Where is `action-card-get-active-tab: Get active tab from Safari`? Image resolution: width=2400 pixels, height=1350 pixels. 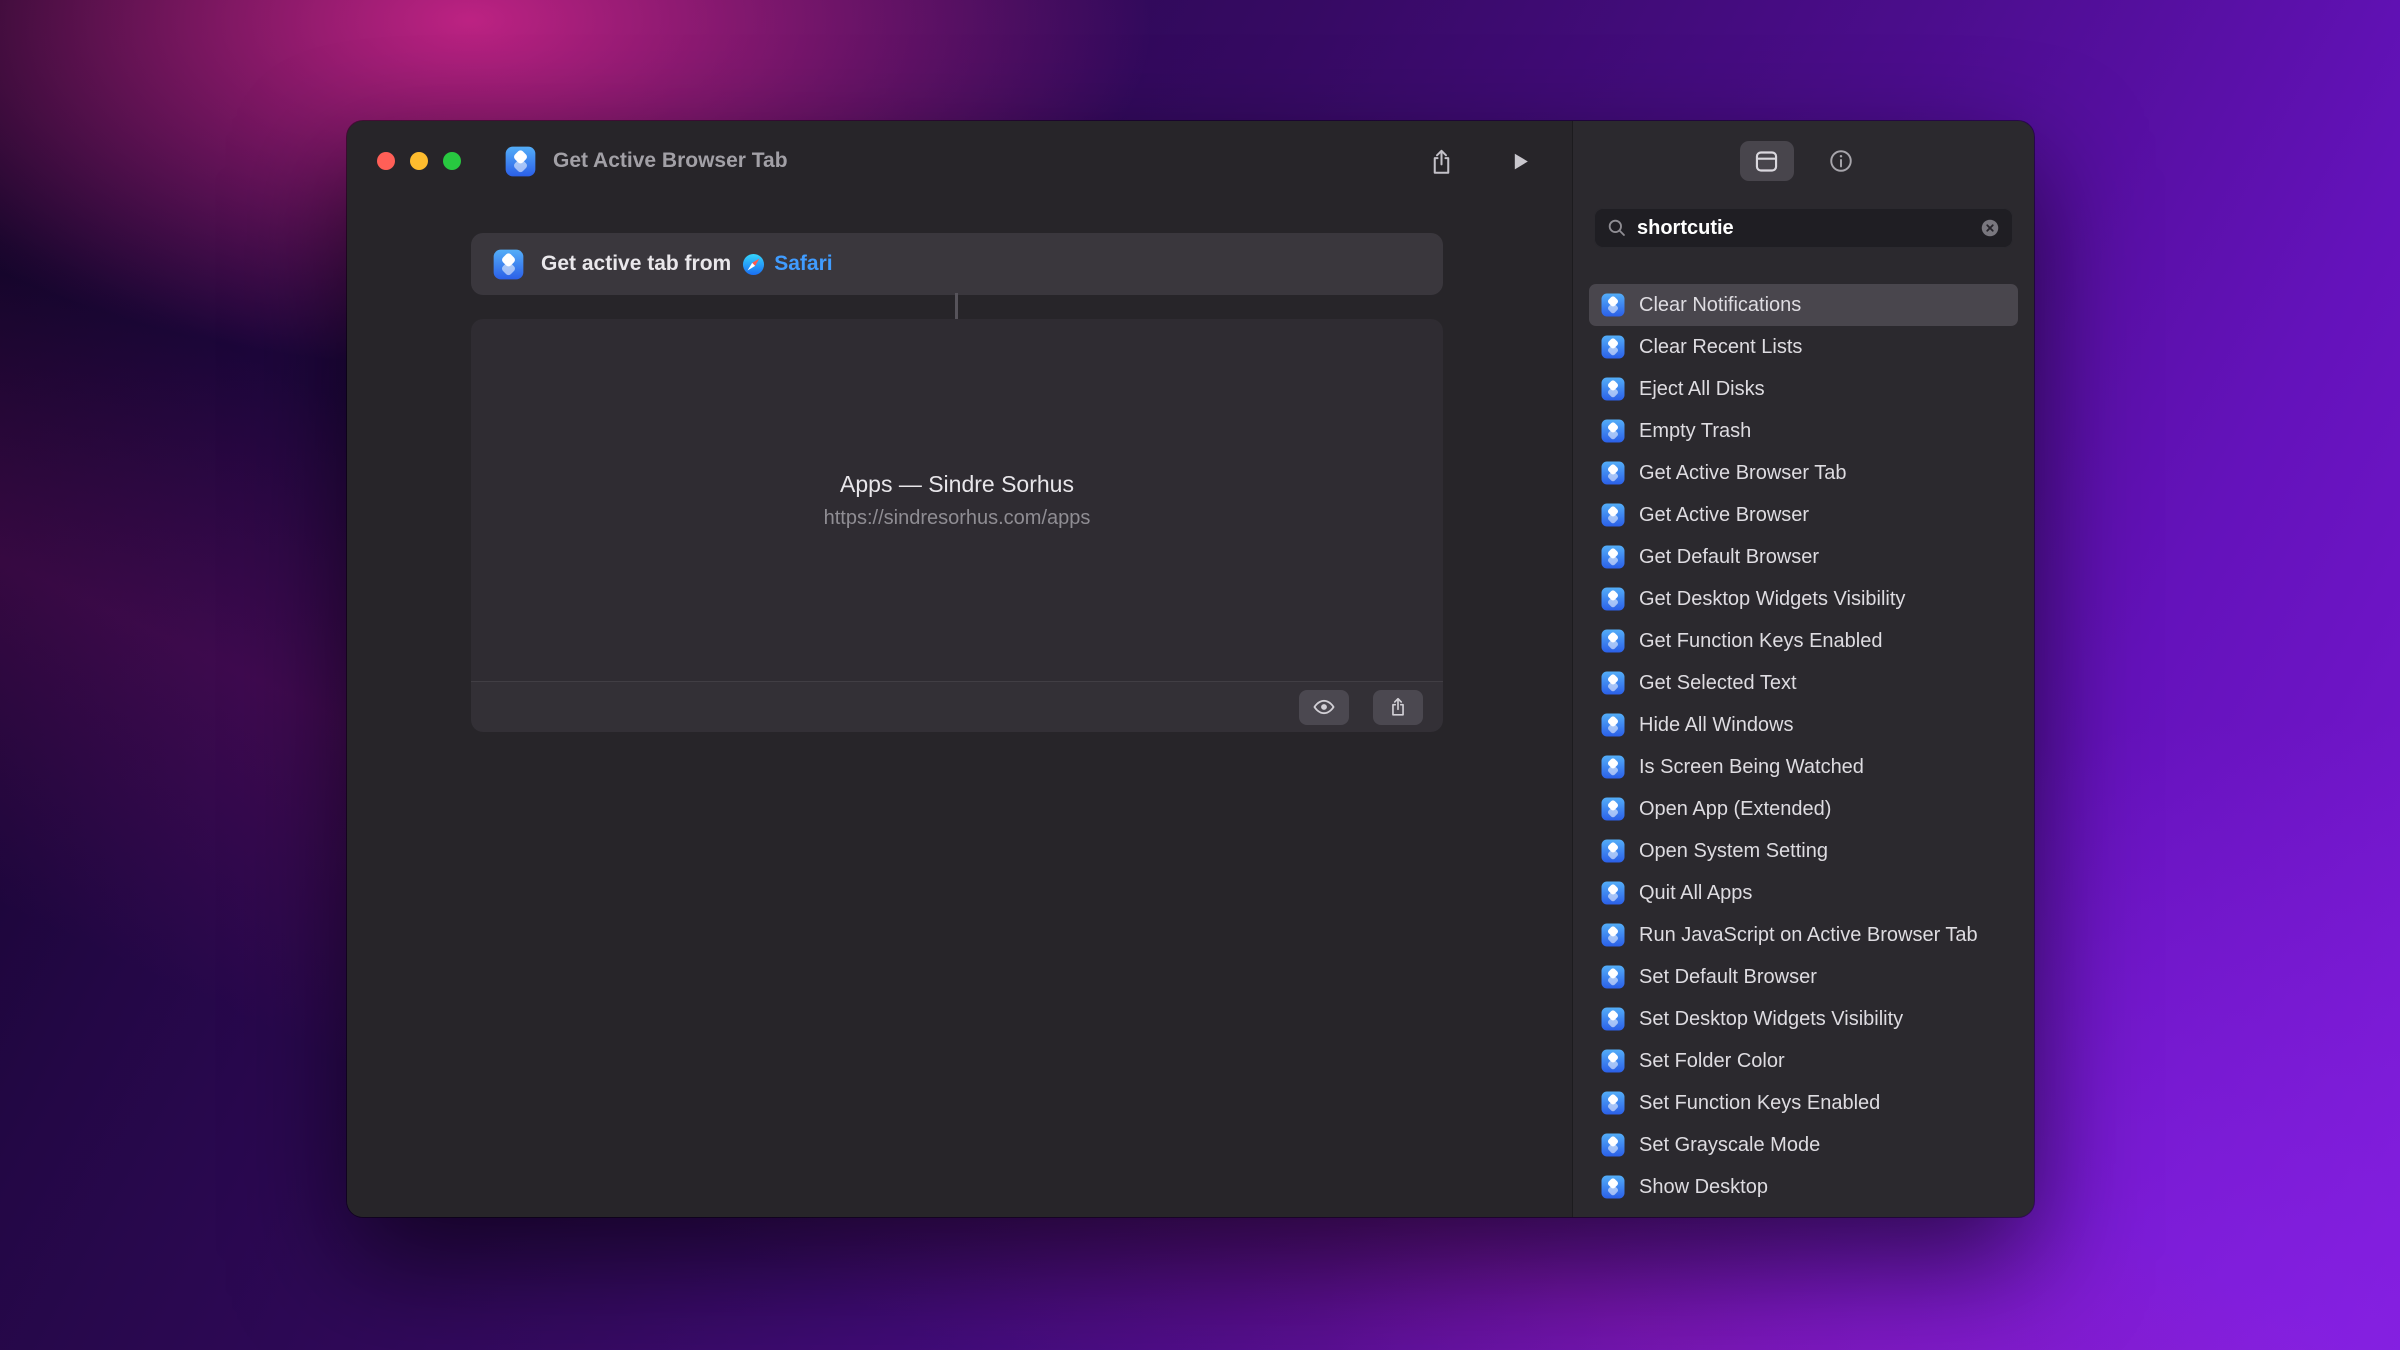 action-card-get-active-tab: Get active tab from Safari is located at coordinates (957, 264).